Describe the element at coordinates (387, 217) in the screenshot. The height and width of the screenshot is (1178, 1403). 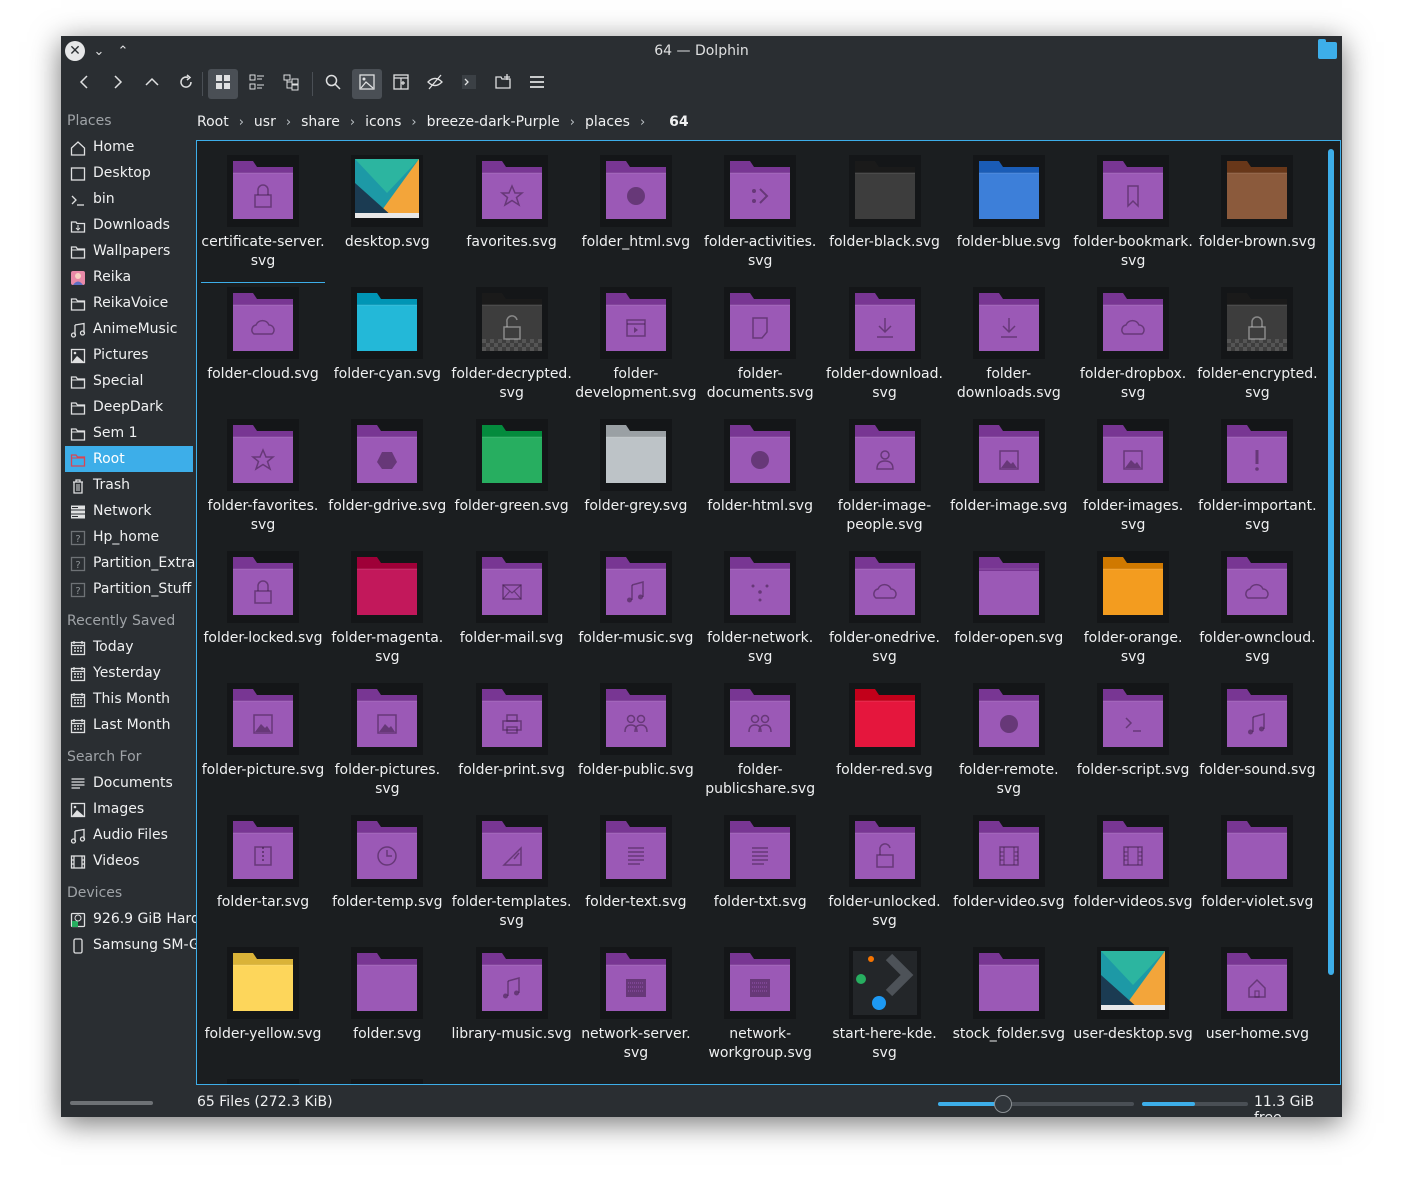
I see `file-item-desktop: desktop.svg` at that location.